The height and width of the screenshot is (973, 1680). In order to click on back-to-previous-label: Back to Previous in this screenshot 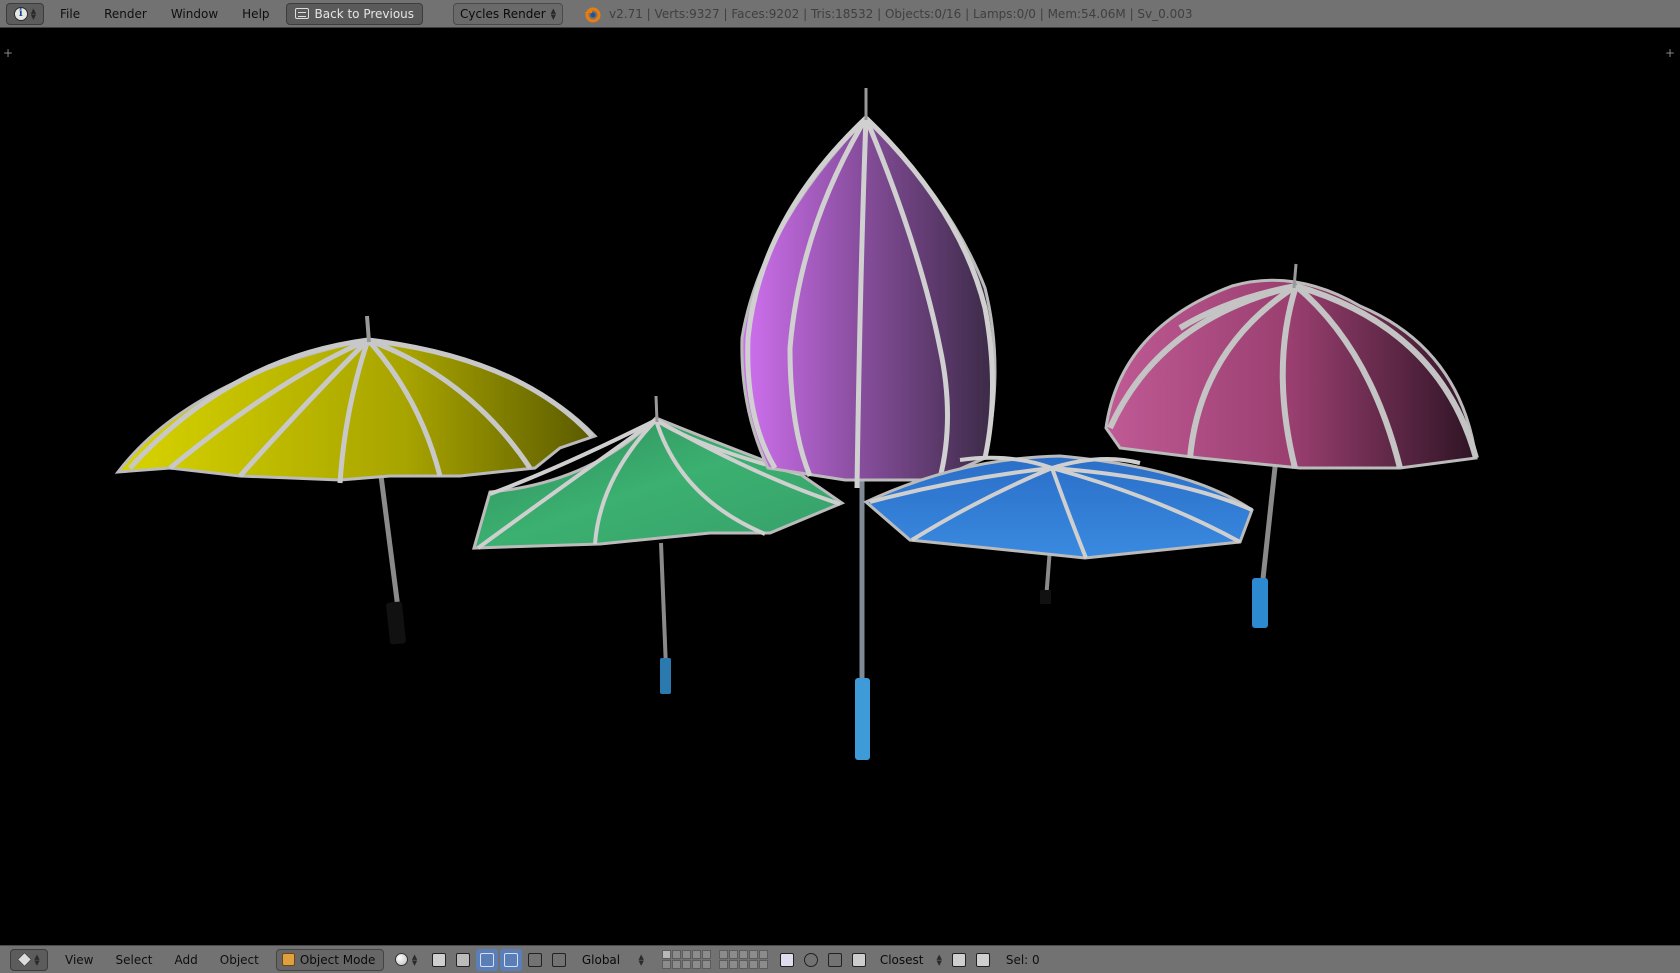, I will do `click(364, 13)`.